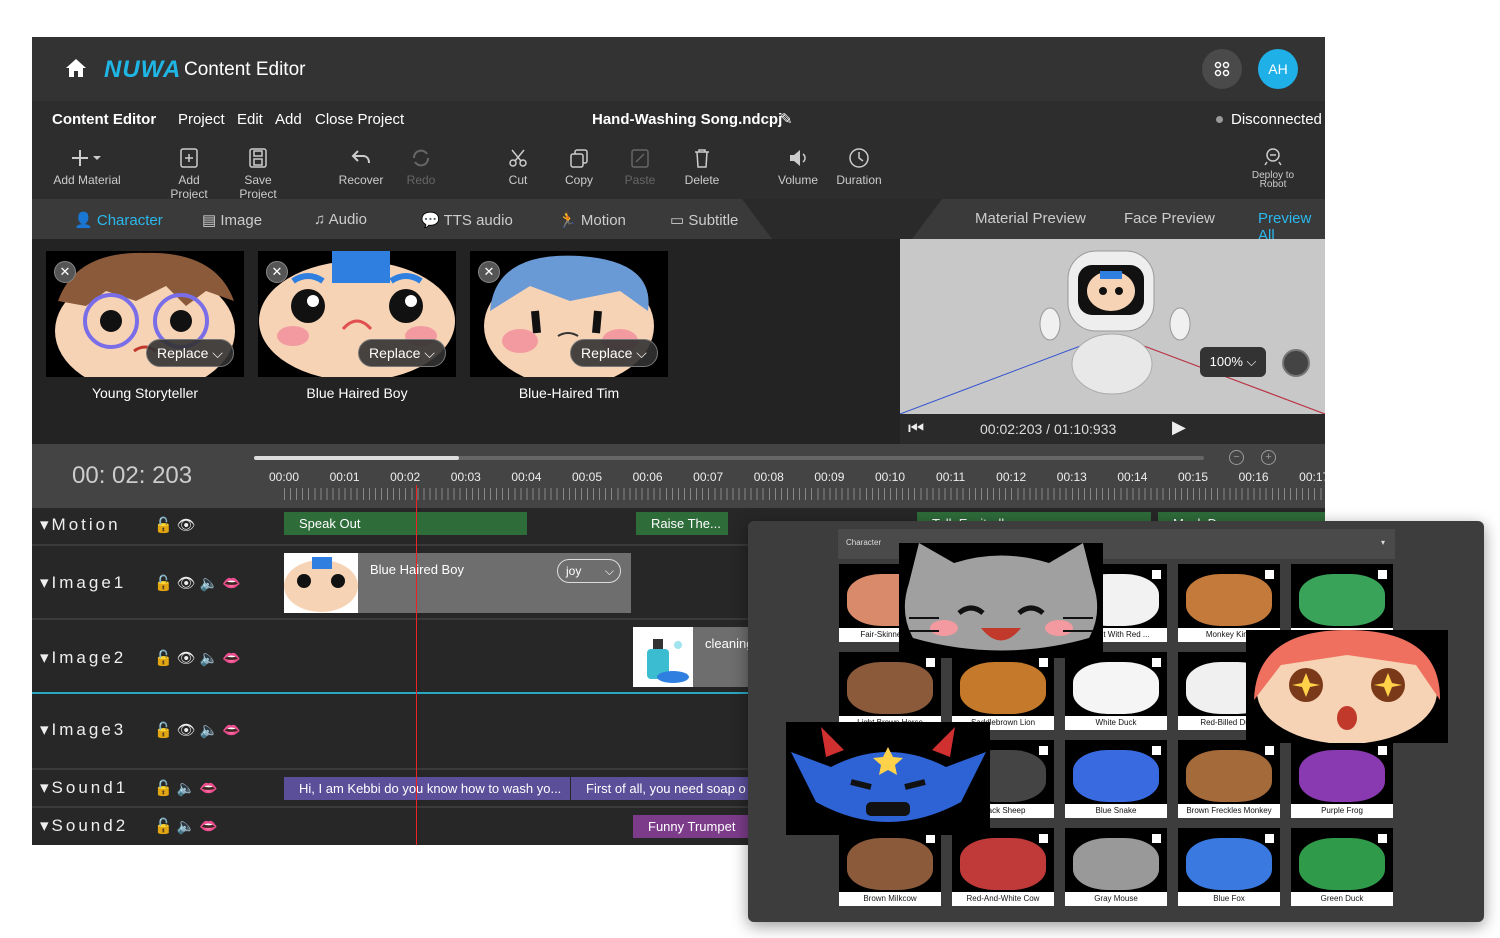 This screenshot has width=1500, height=938. I want to click on character-grid-item: Brown Freckles Monkey, so click(1229, 779).